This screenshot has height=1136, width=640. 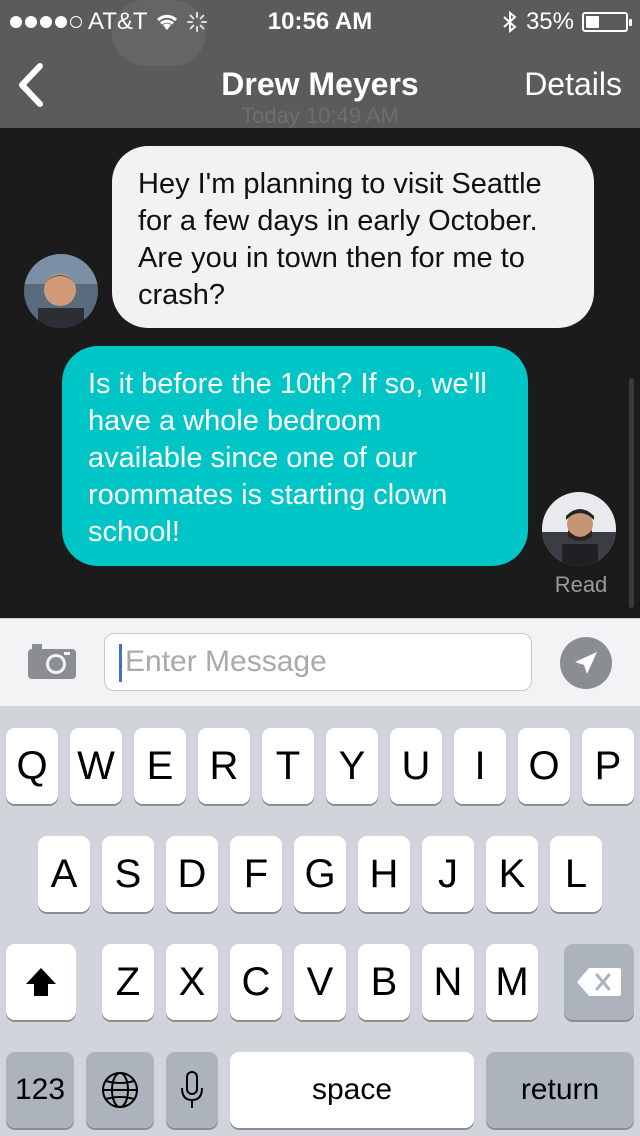 I want to click on status-right: 35%, so click(x=567, y=22).